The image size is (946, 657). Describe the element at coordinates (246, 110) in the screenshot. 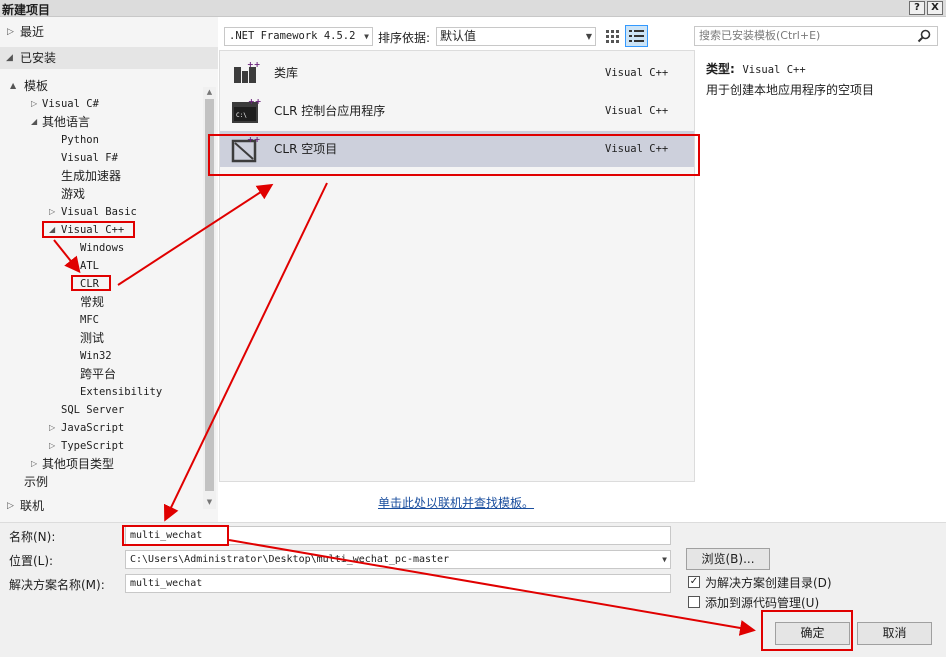

I see `console-app-icon: C:\ ++` at that location.